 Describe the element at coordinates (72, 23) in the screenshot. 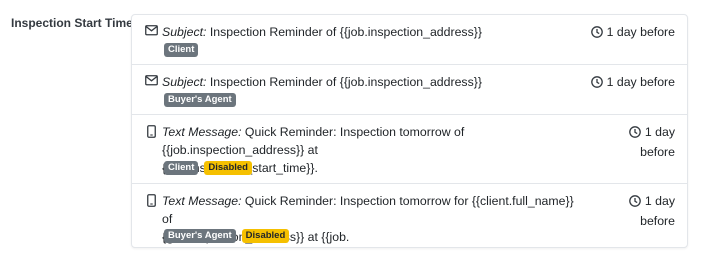

I see `section-label: Inspection Start Time` at that location.